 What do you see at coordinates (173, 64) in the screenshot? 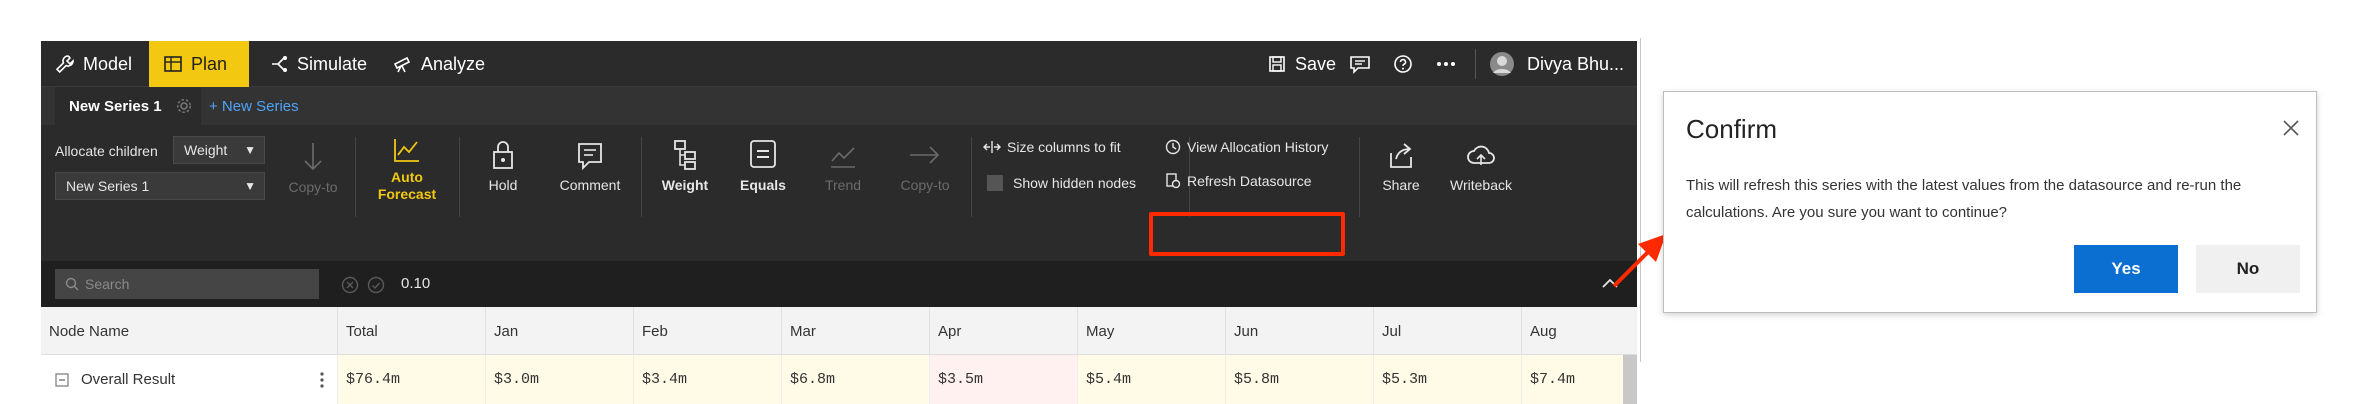
I see `table-icon` at bounding box center [173, 64].